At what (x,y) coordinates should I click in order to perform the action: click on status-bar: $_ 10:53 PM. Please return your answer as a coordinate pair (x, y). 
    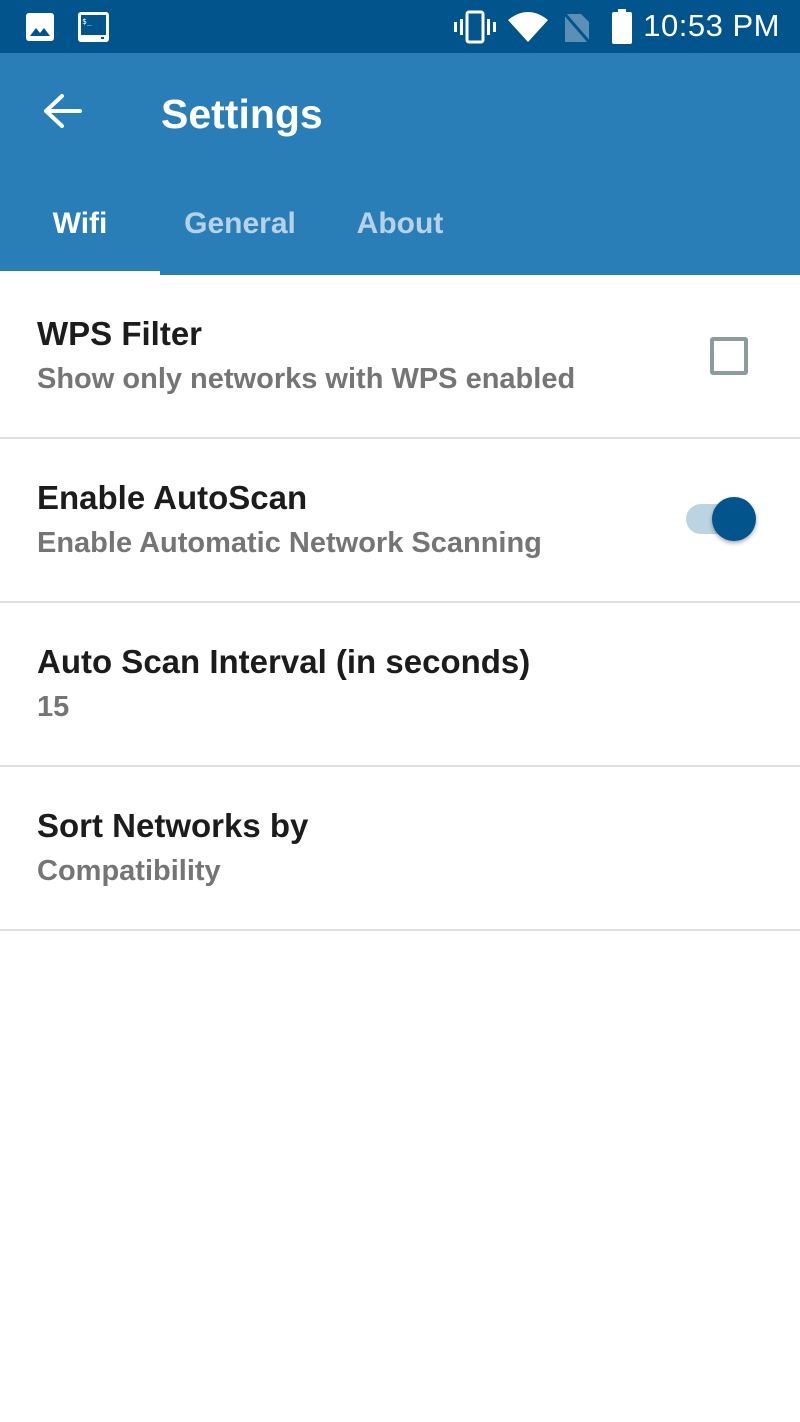
    Looking at the image, I should click on (400, 26).